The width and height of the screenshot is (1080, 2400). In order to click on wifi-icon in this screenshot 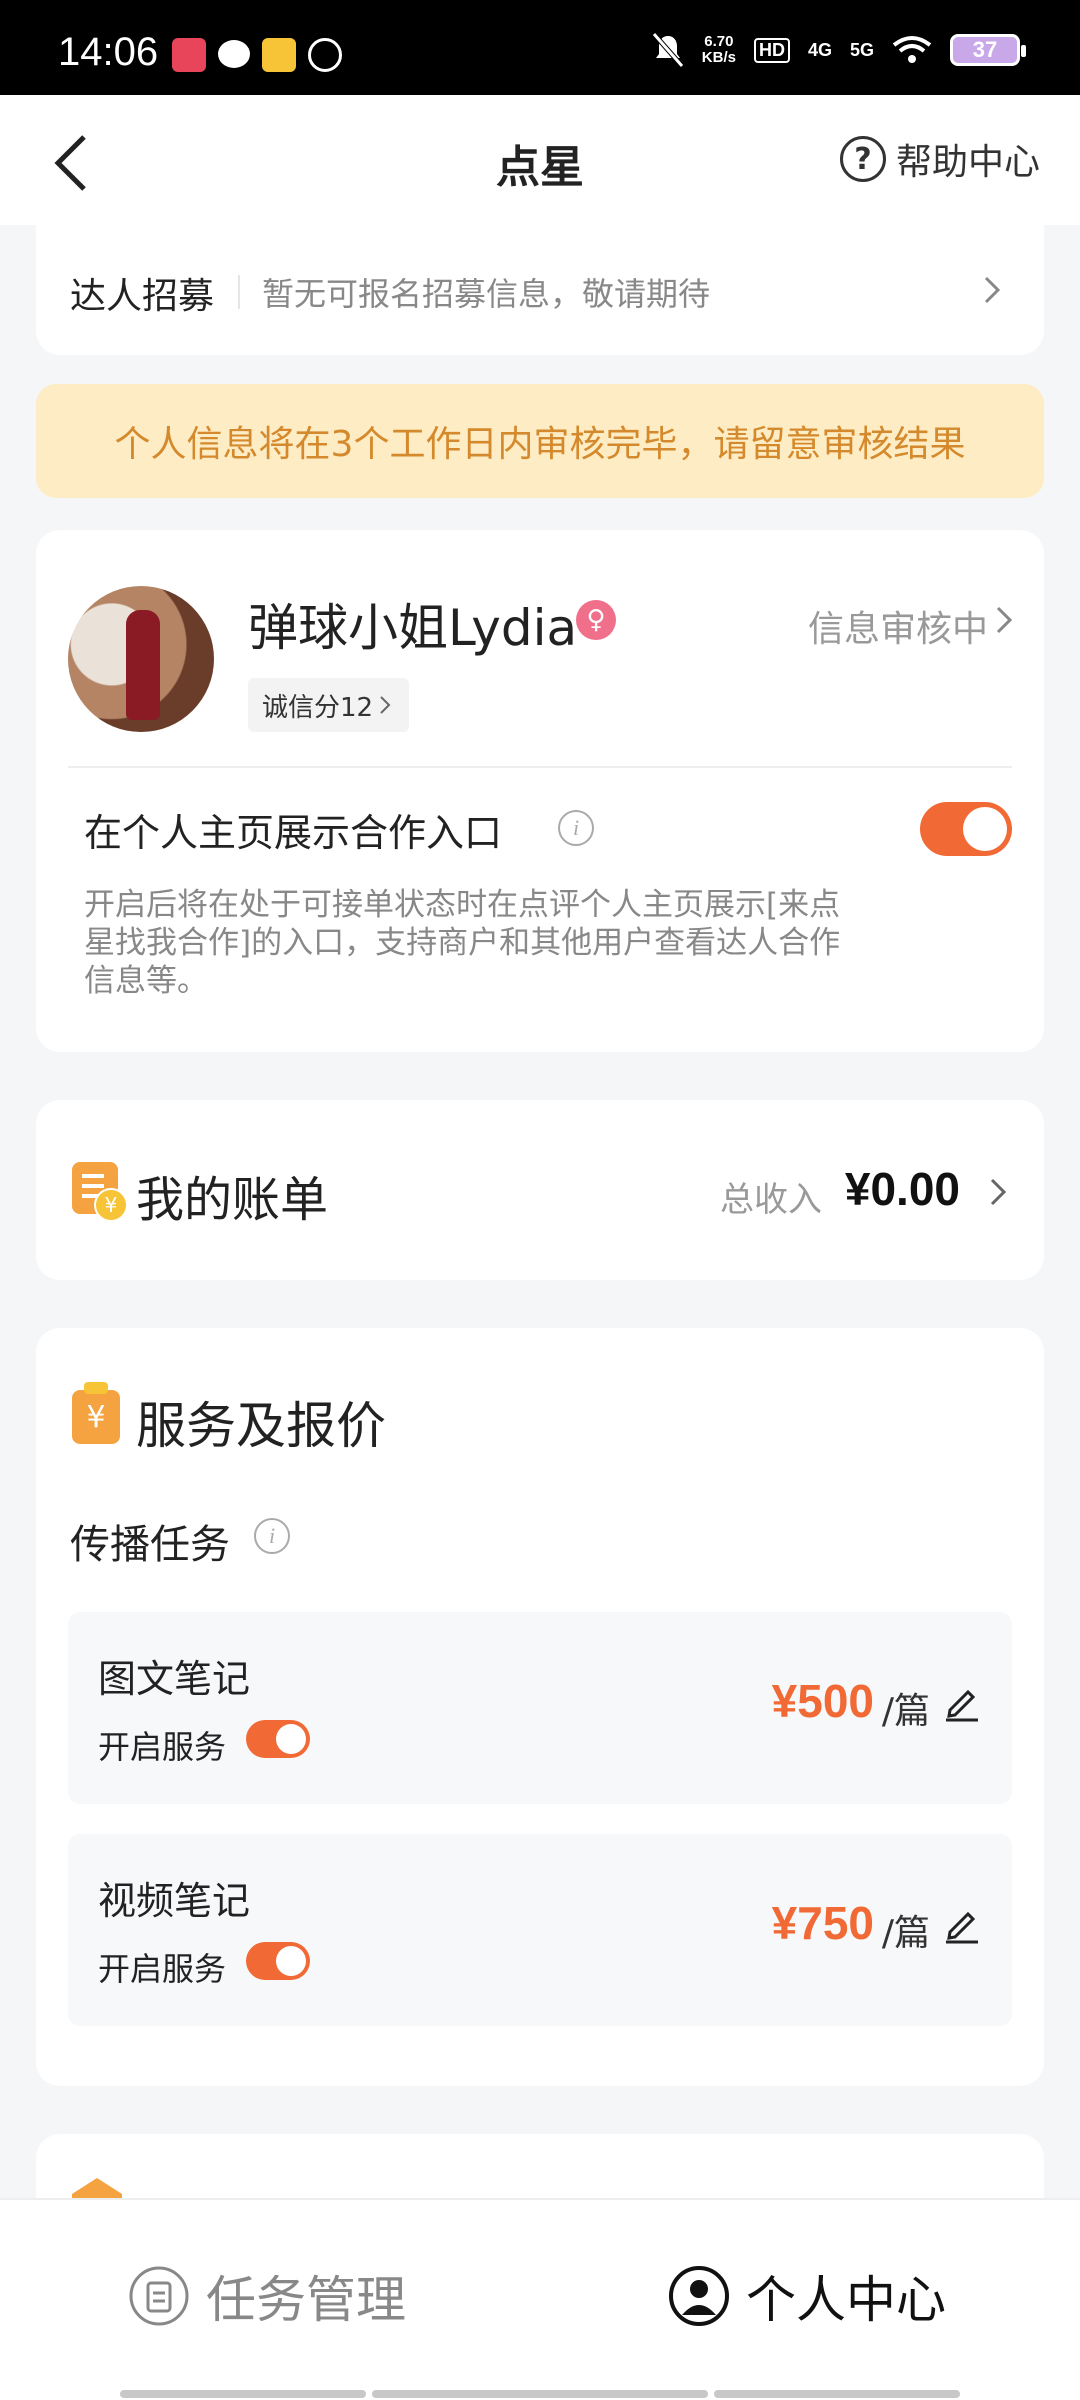, I will do `click(912, 49)`.